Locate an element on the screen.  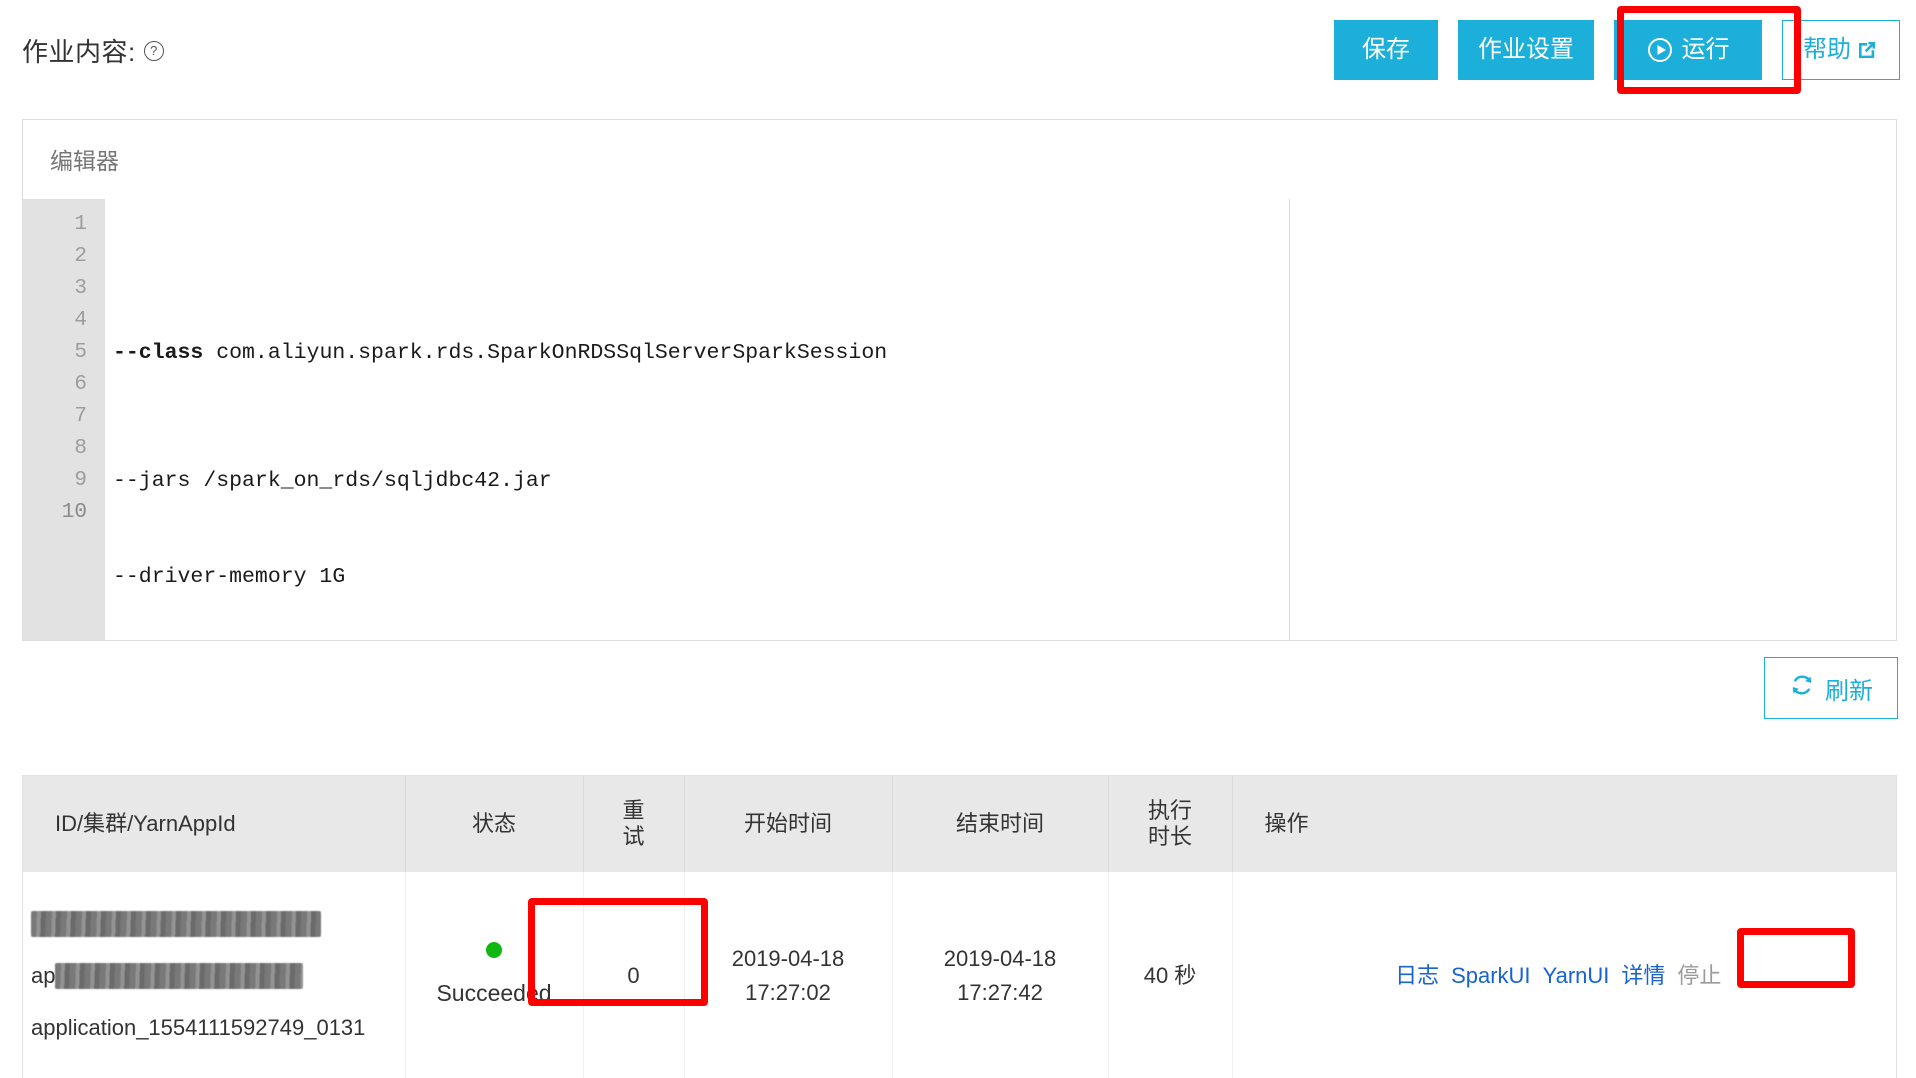
code-line-3: --driver-memory 1G is located at coordinates (229, 577).